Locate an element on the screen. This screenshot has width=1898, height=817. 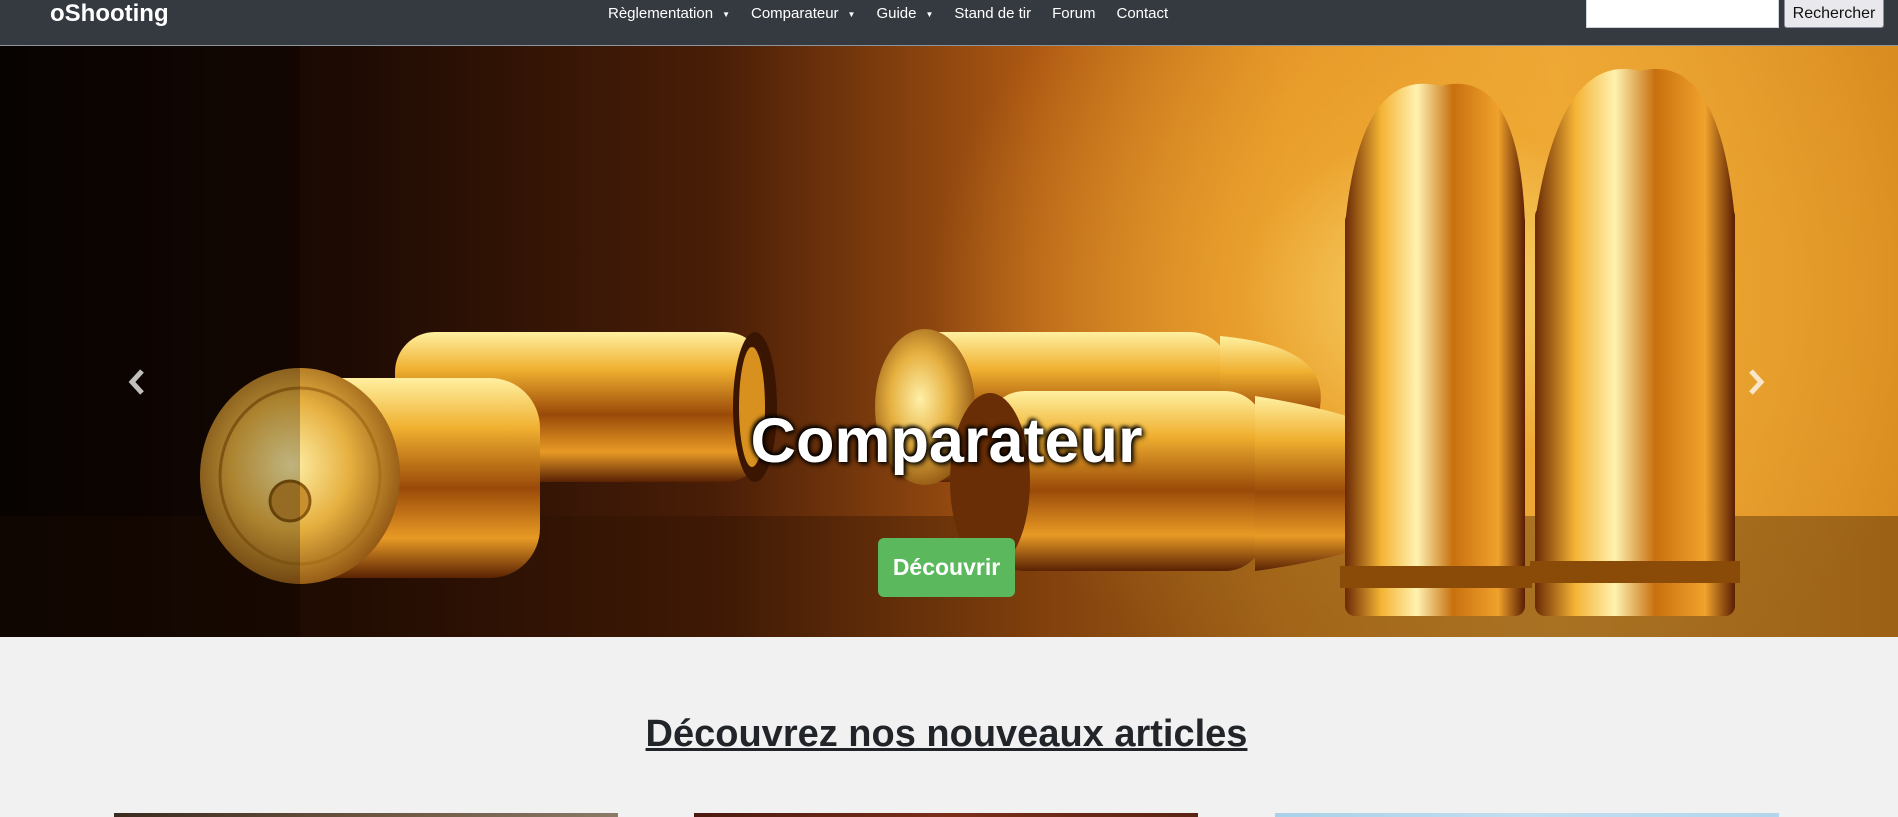
nav-item-label: Règlementation is located at coordinates (661, 13).